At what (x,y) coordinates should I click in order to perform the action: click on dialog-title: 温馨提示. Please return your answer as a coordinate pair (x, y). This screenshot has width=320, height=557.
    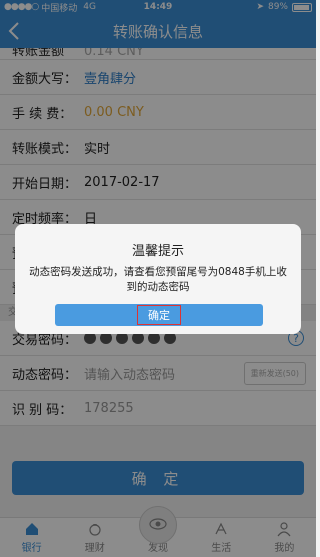
    Looking at the image, I should click on (157, 251).